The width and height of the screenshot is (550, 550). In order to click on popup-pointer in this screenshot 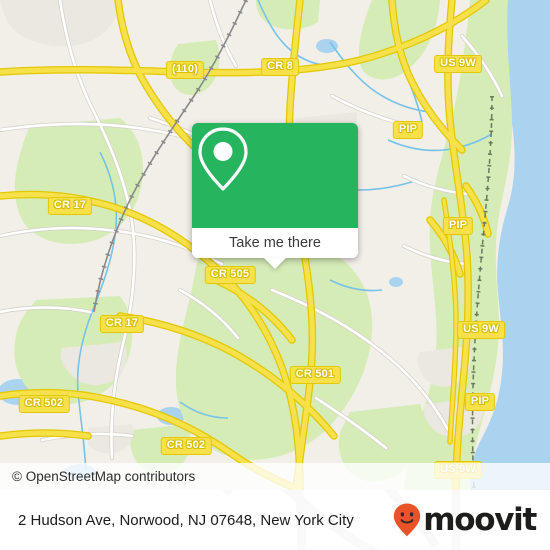, I will do `click(275, 263)`.